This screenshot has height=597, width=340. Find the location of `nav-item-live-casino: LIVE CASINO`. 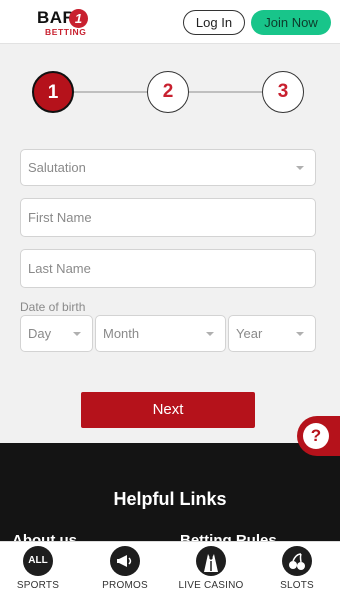

nav-item-live-casino: LIVE CASINO is located at coordinates (211, 568).